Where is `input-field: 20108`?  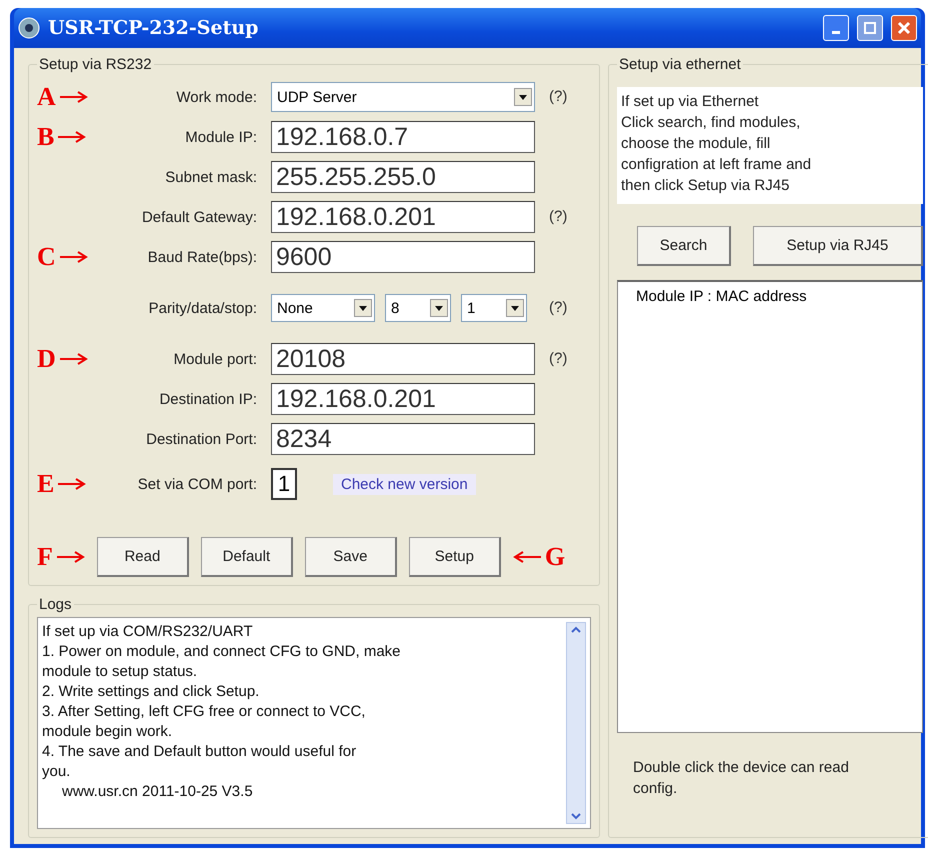
input-field: 20108 is located at coordinates (403, 359).